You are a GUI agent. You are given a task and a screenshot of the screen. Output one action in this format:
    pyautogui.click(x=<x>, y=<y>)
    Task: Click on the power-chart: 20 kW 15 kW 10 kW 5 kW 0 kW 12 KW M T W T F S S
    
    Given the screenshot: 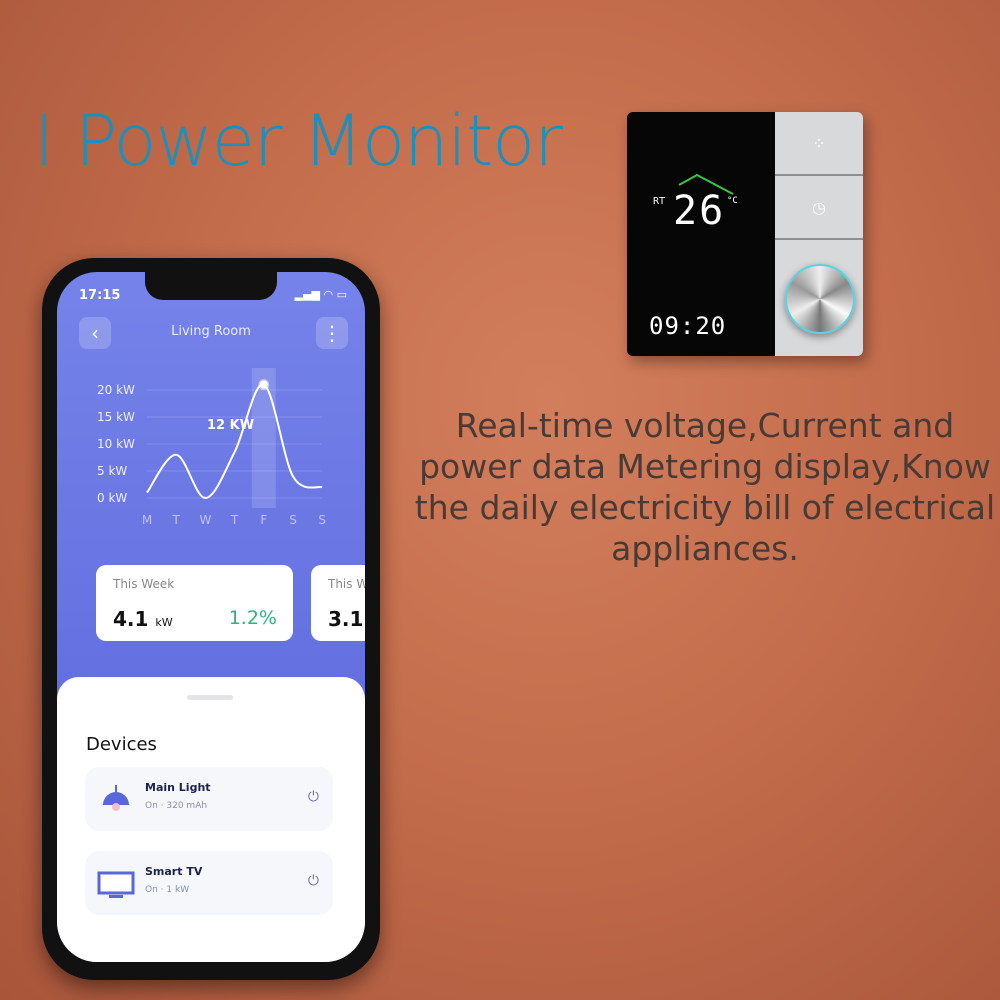 What is the action you would take?
    pyautogui.click(x=211, y=447)
    